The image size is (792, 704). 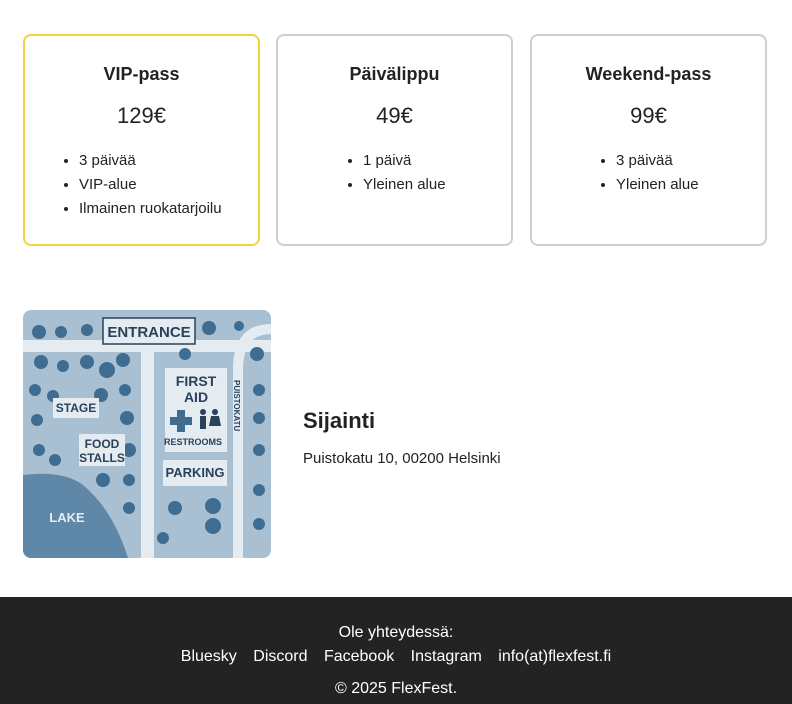 What do you see at coordinates (394, 115) in the screenshot?
I see `ticket-price: 49€` at bounding box center [394, 115].